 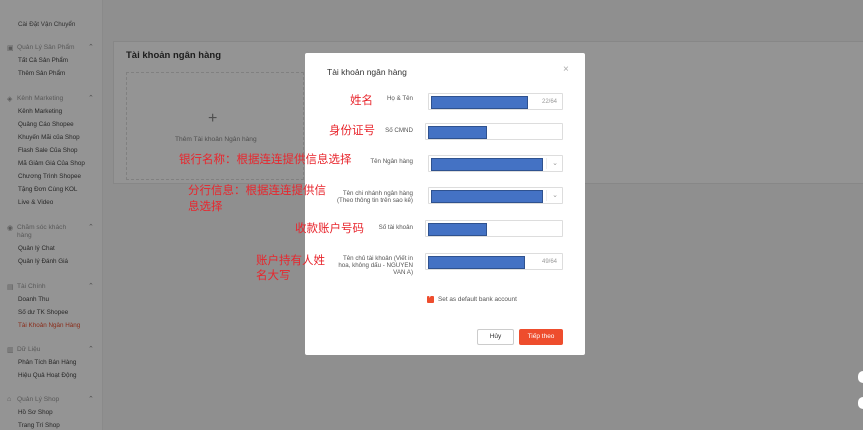 I want to click on name-input: 22/64, so click(x=495, y=101).